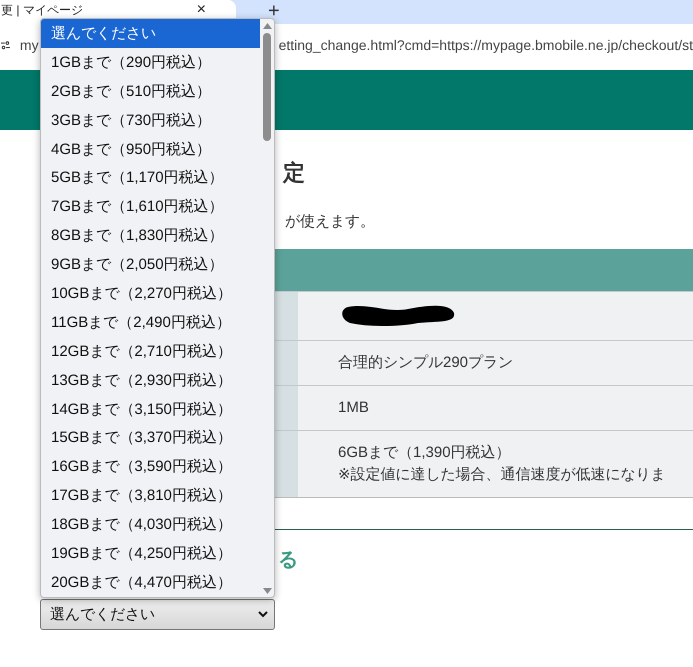 Image resolution: width=693 pixels, height=667 pixels. I want to click on cell-text: ※設定値に達した場合、通信速度が低速になりま, so click(502, 475).